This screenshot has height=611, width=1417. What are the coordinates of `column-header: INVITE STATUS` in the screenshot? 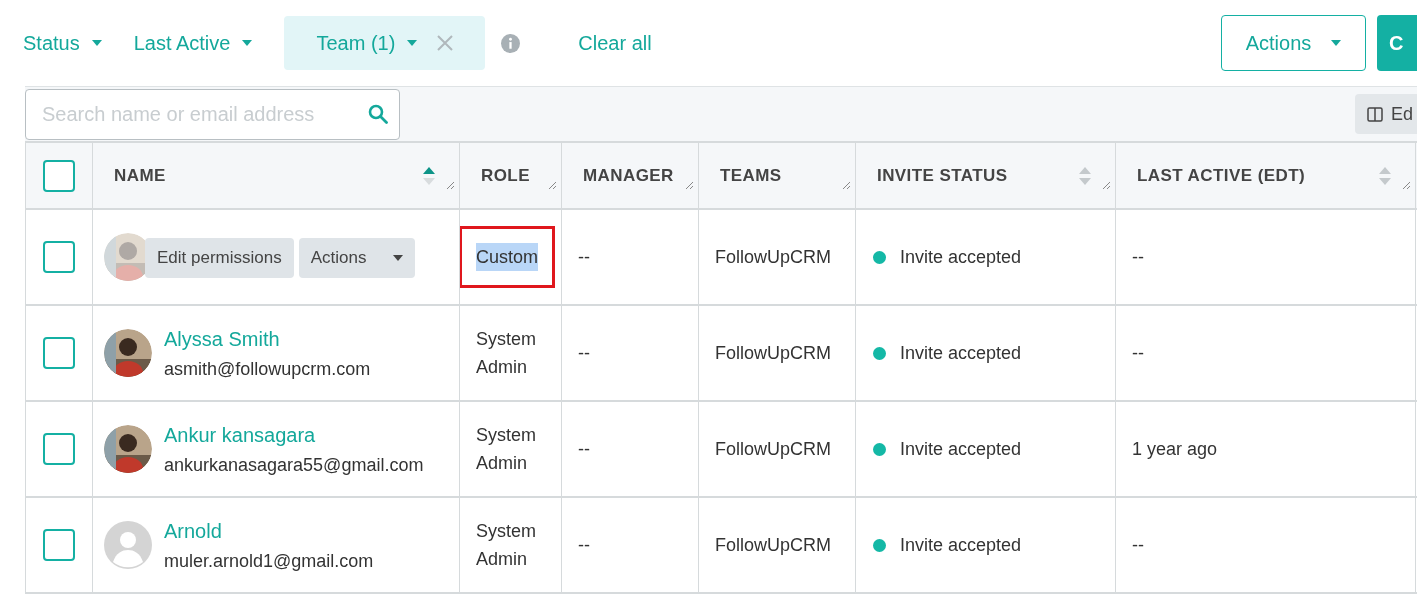 It's located at (942, 175).